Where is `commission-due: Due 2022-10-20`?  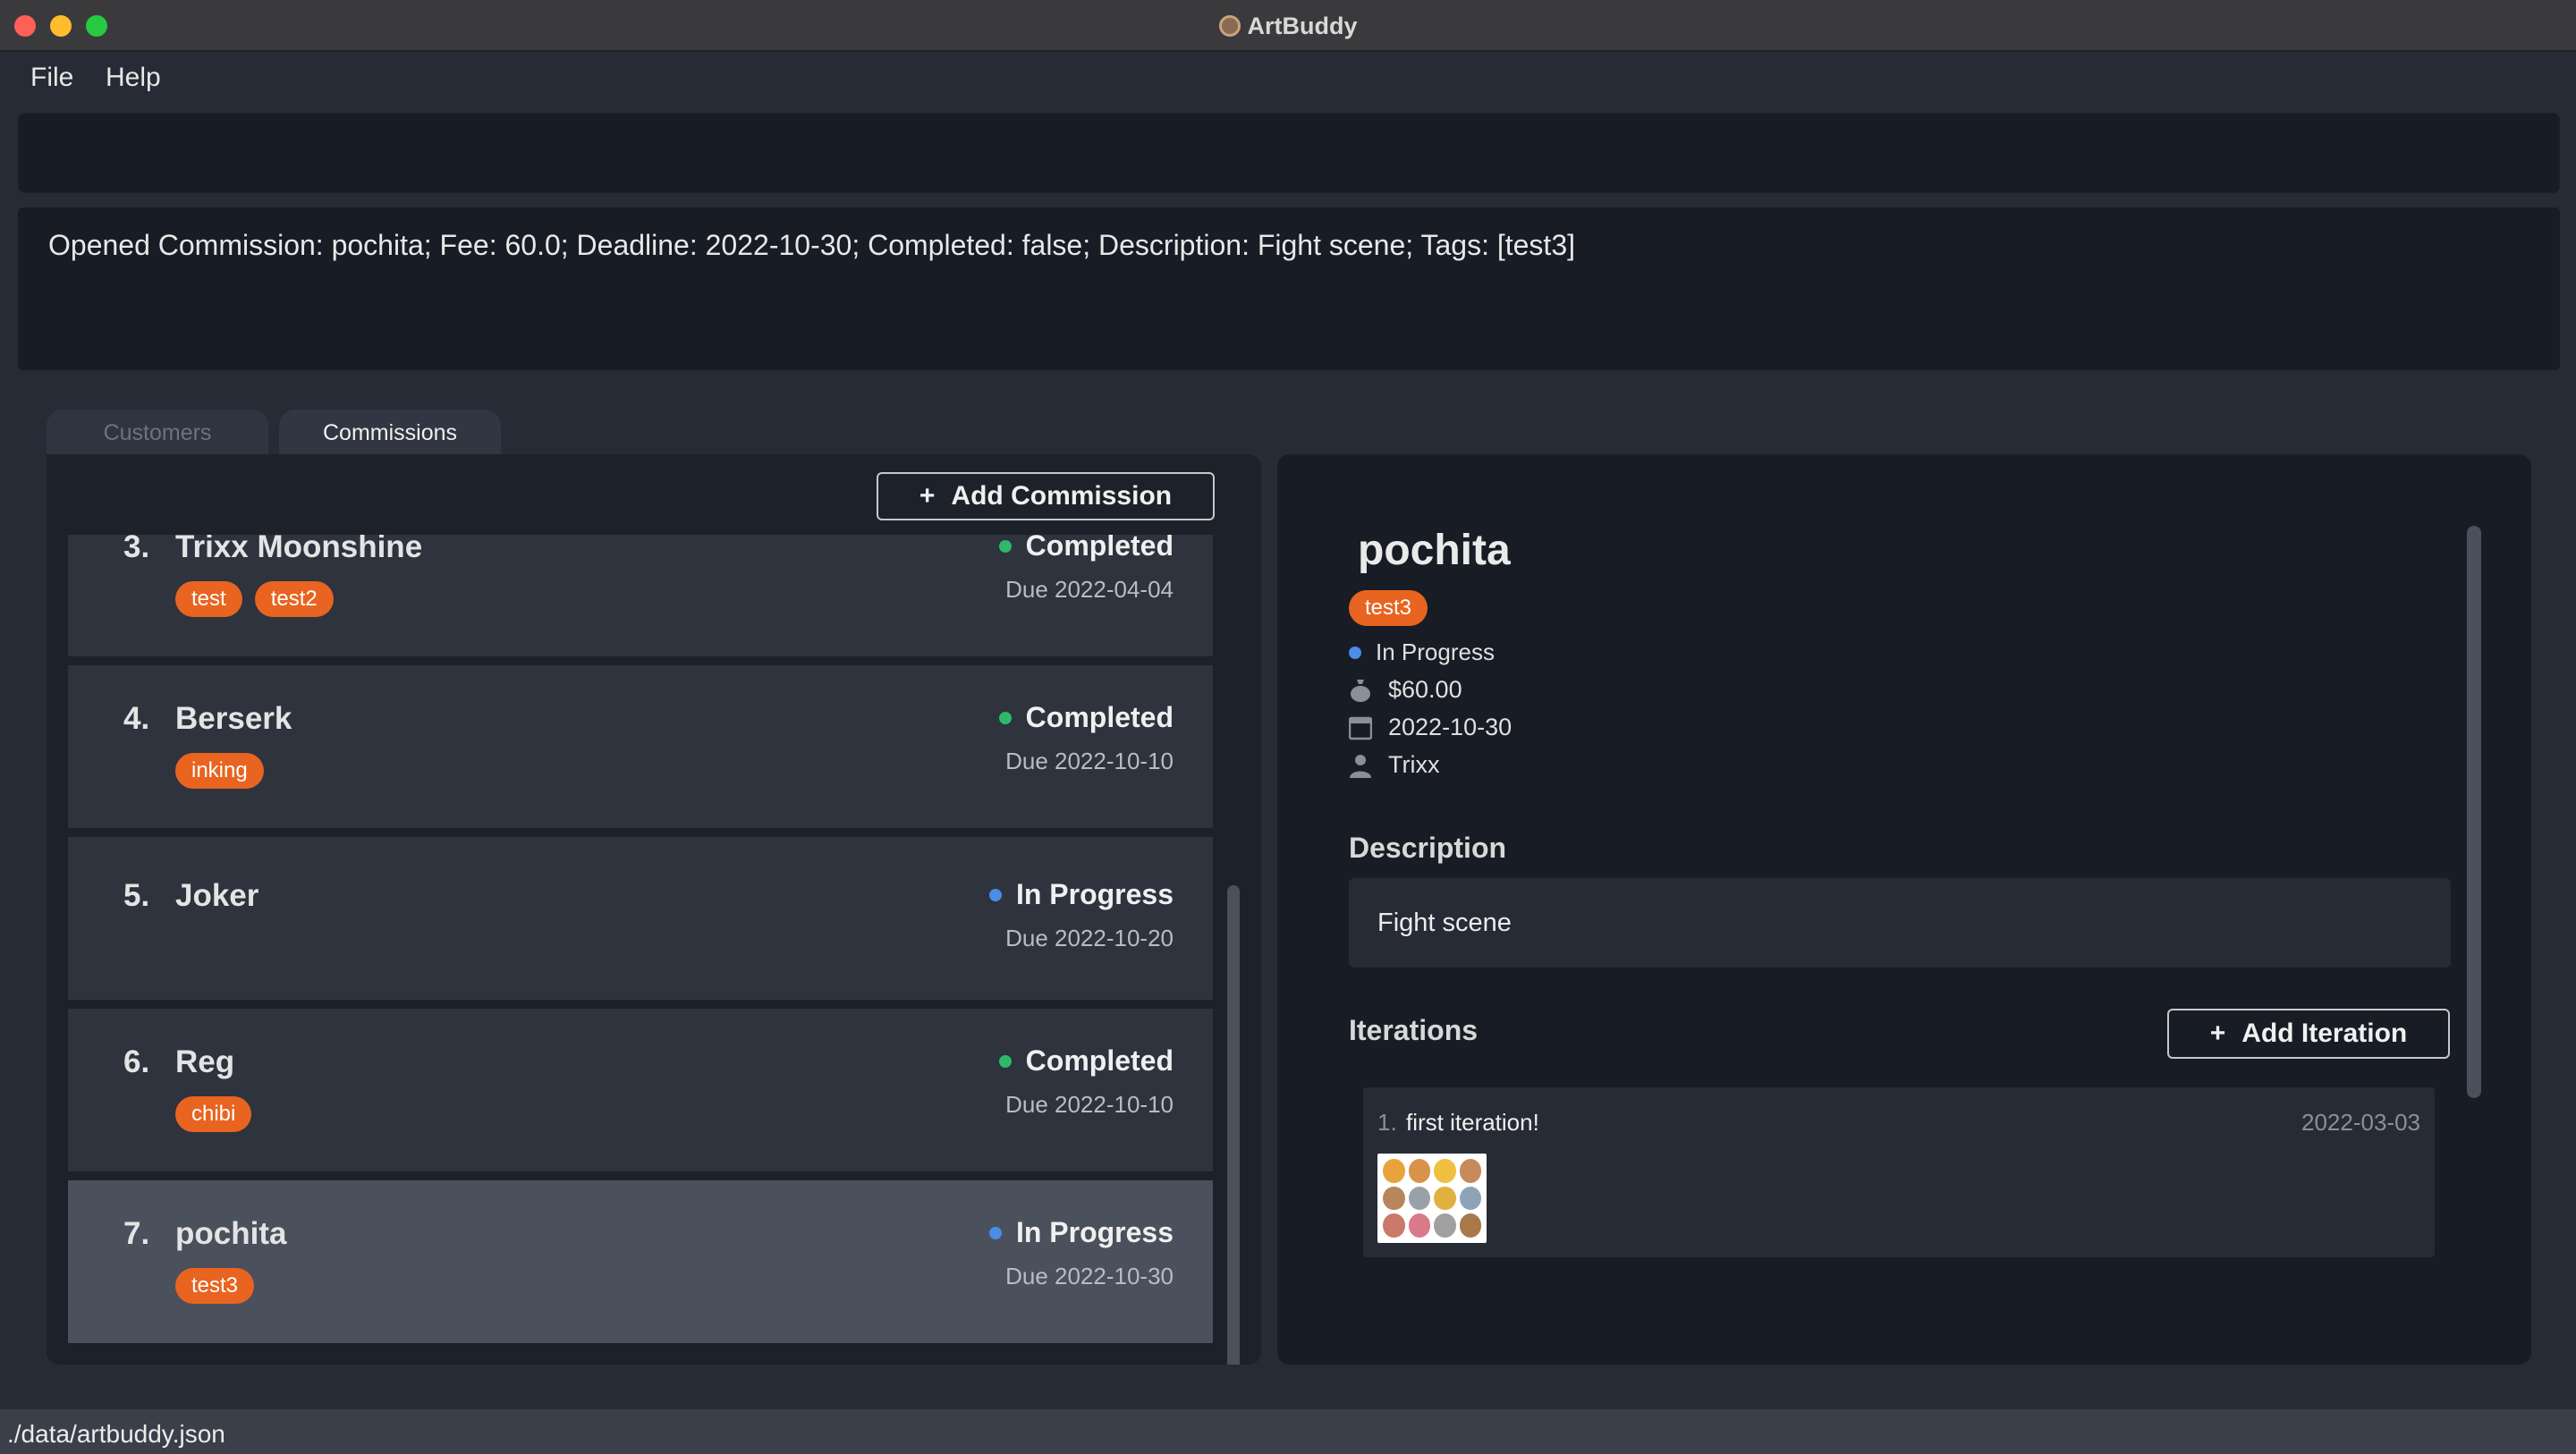 commission-due: Due 2022-10-20 is located at coordinates (1089, 938).